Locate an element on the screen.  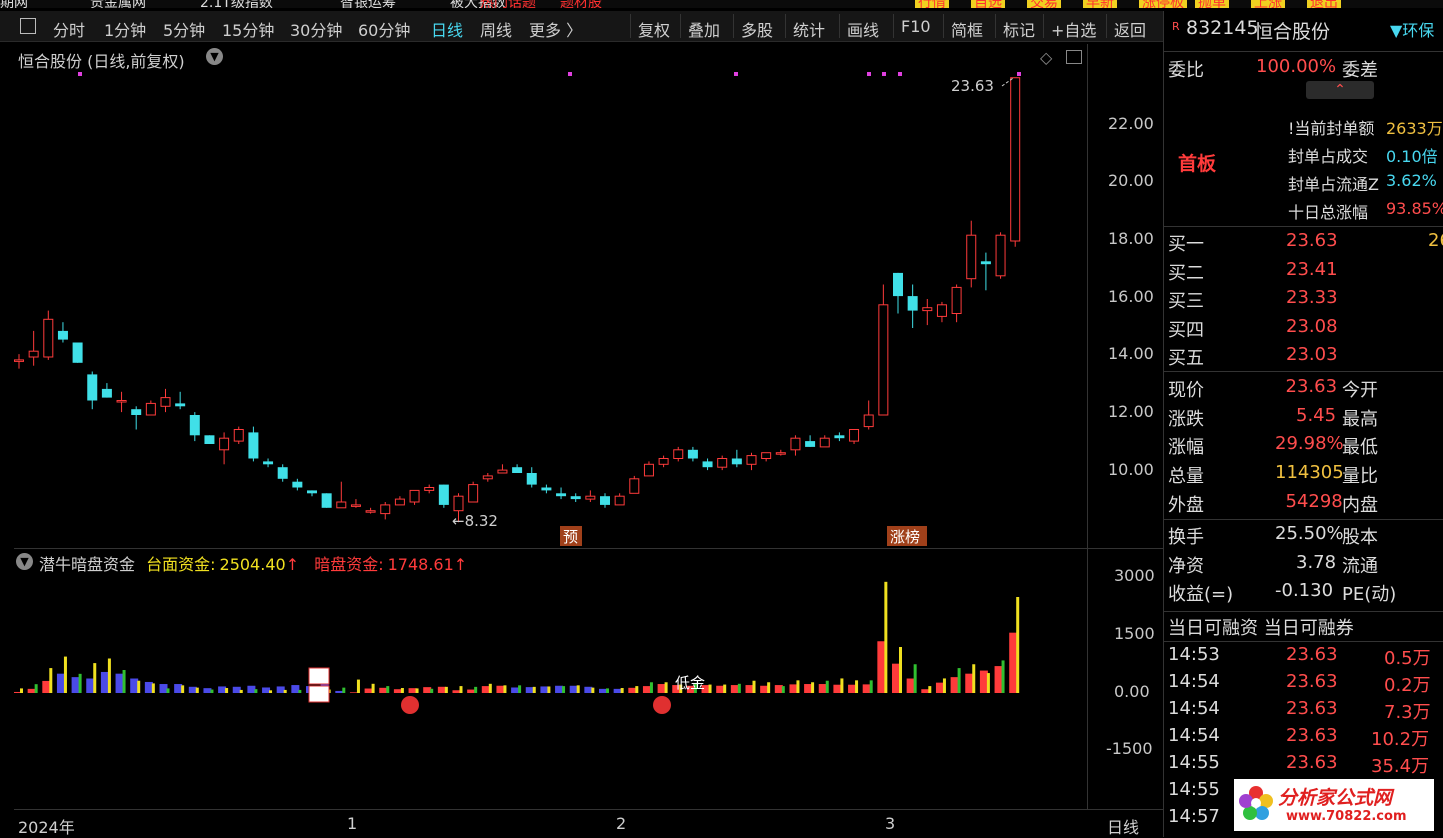
chevron-down-icon: ▼ is located at coordinates (214, 56).